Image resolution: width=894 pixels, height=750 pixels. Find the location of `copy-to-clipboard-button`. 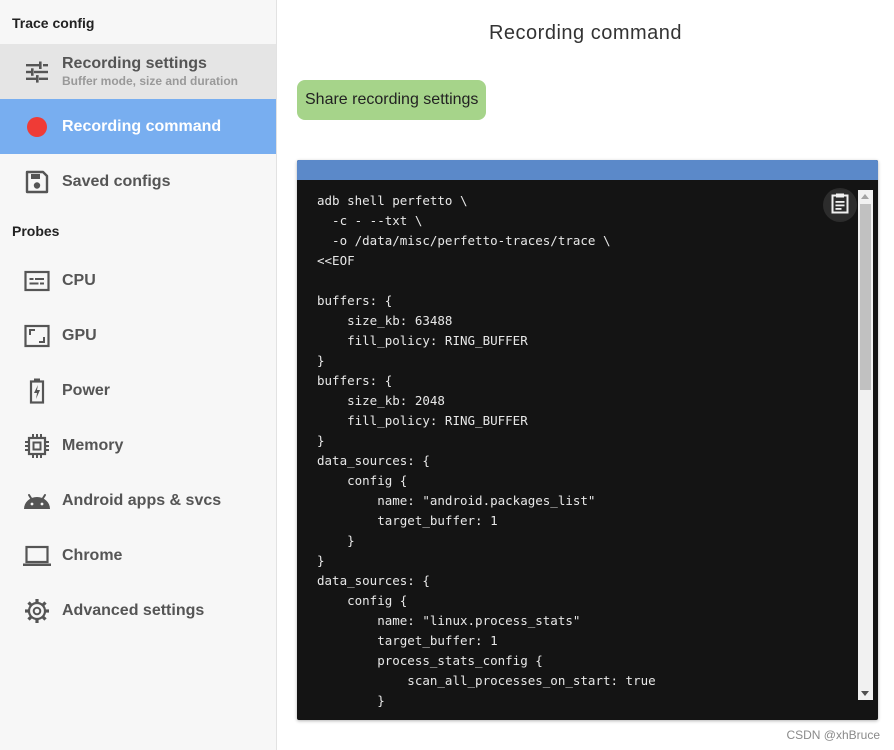

copy-to-clipboard-button is located at coordinates (840, 205).